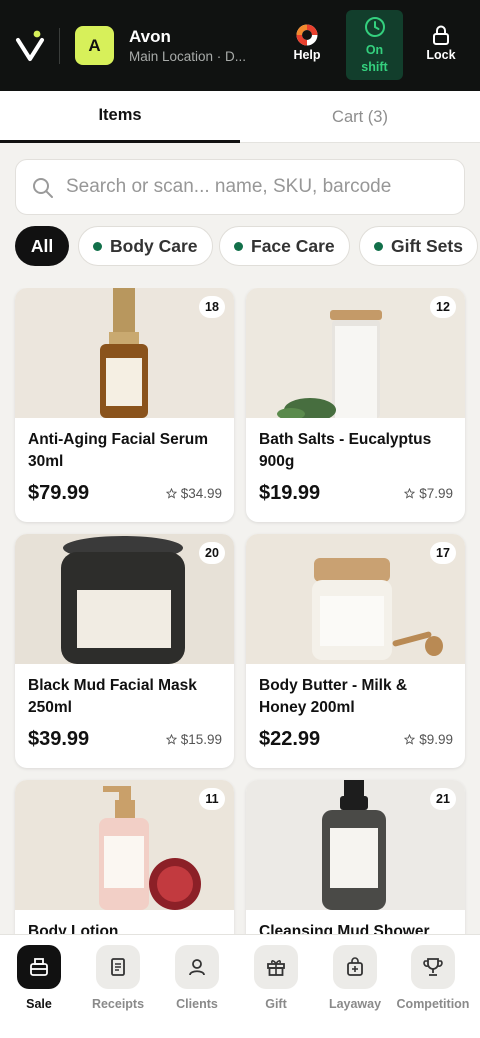 The image size is (480, 1038). Describe the element at coordinates (30, 45) in the screenshot. I see `brand-logo-icon` at that location.